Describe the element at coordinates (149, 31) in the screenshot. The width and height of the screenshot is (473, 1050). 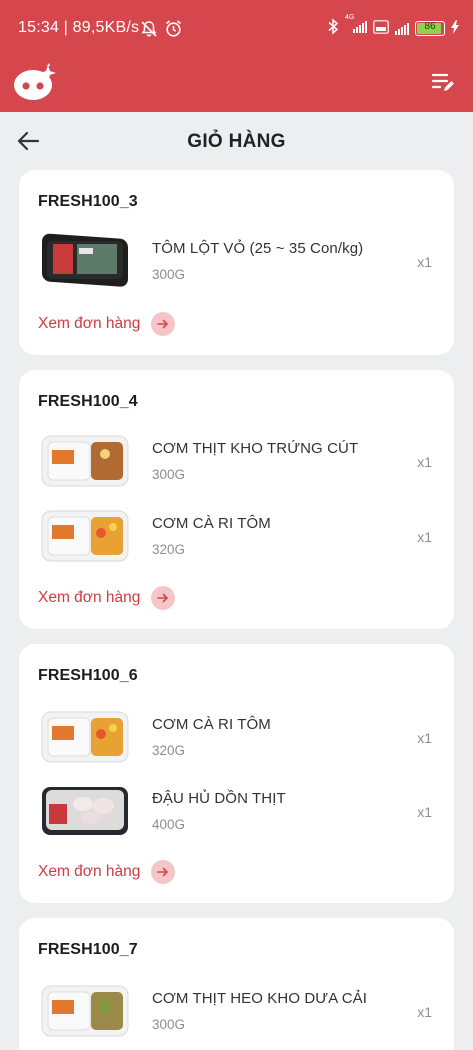
I see `mute-icon` at that location.